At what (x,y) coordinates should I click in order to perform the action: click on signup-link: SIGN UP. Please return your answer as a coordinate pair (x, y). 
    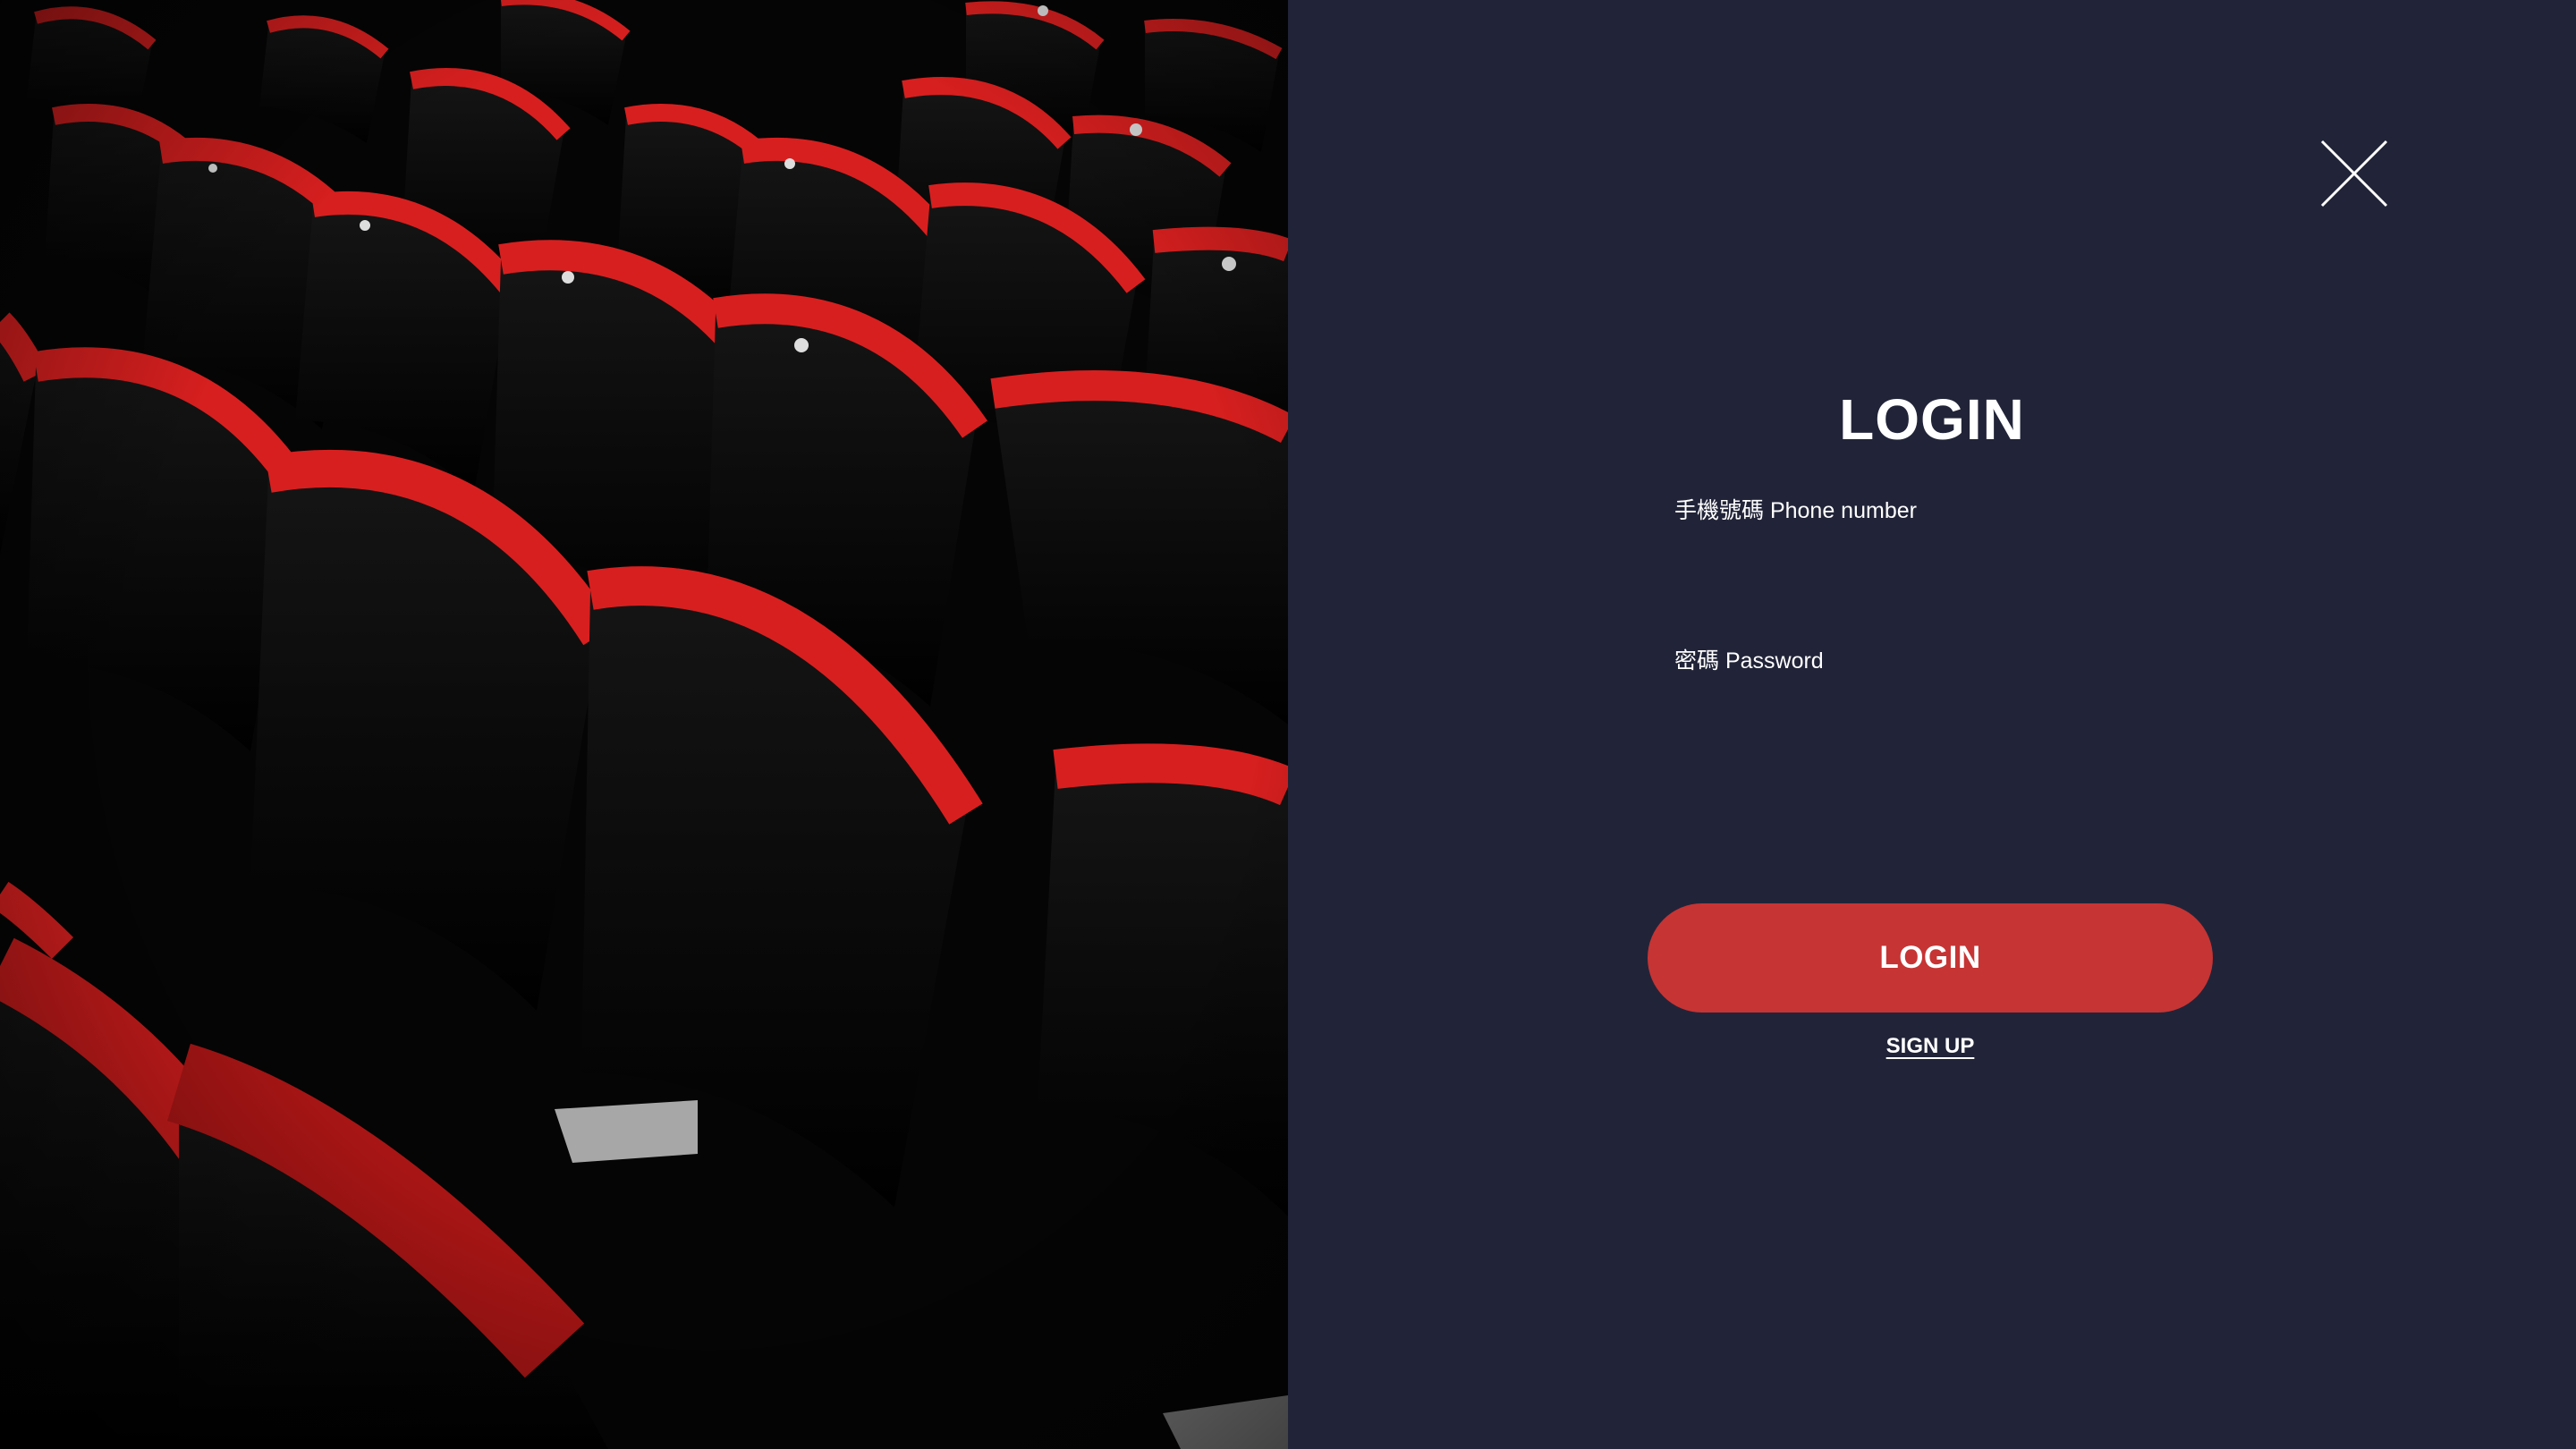
    Looking at the image, I should click on (1930, 1046).